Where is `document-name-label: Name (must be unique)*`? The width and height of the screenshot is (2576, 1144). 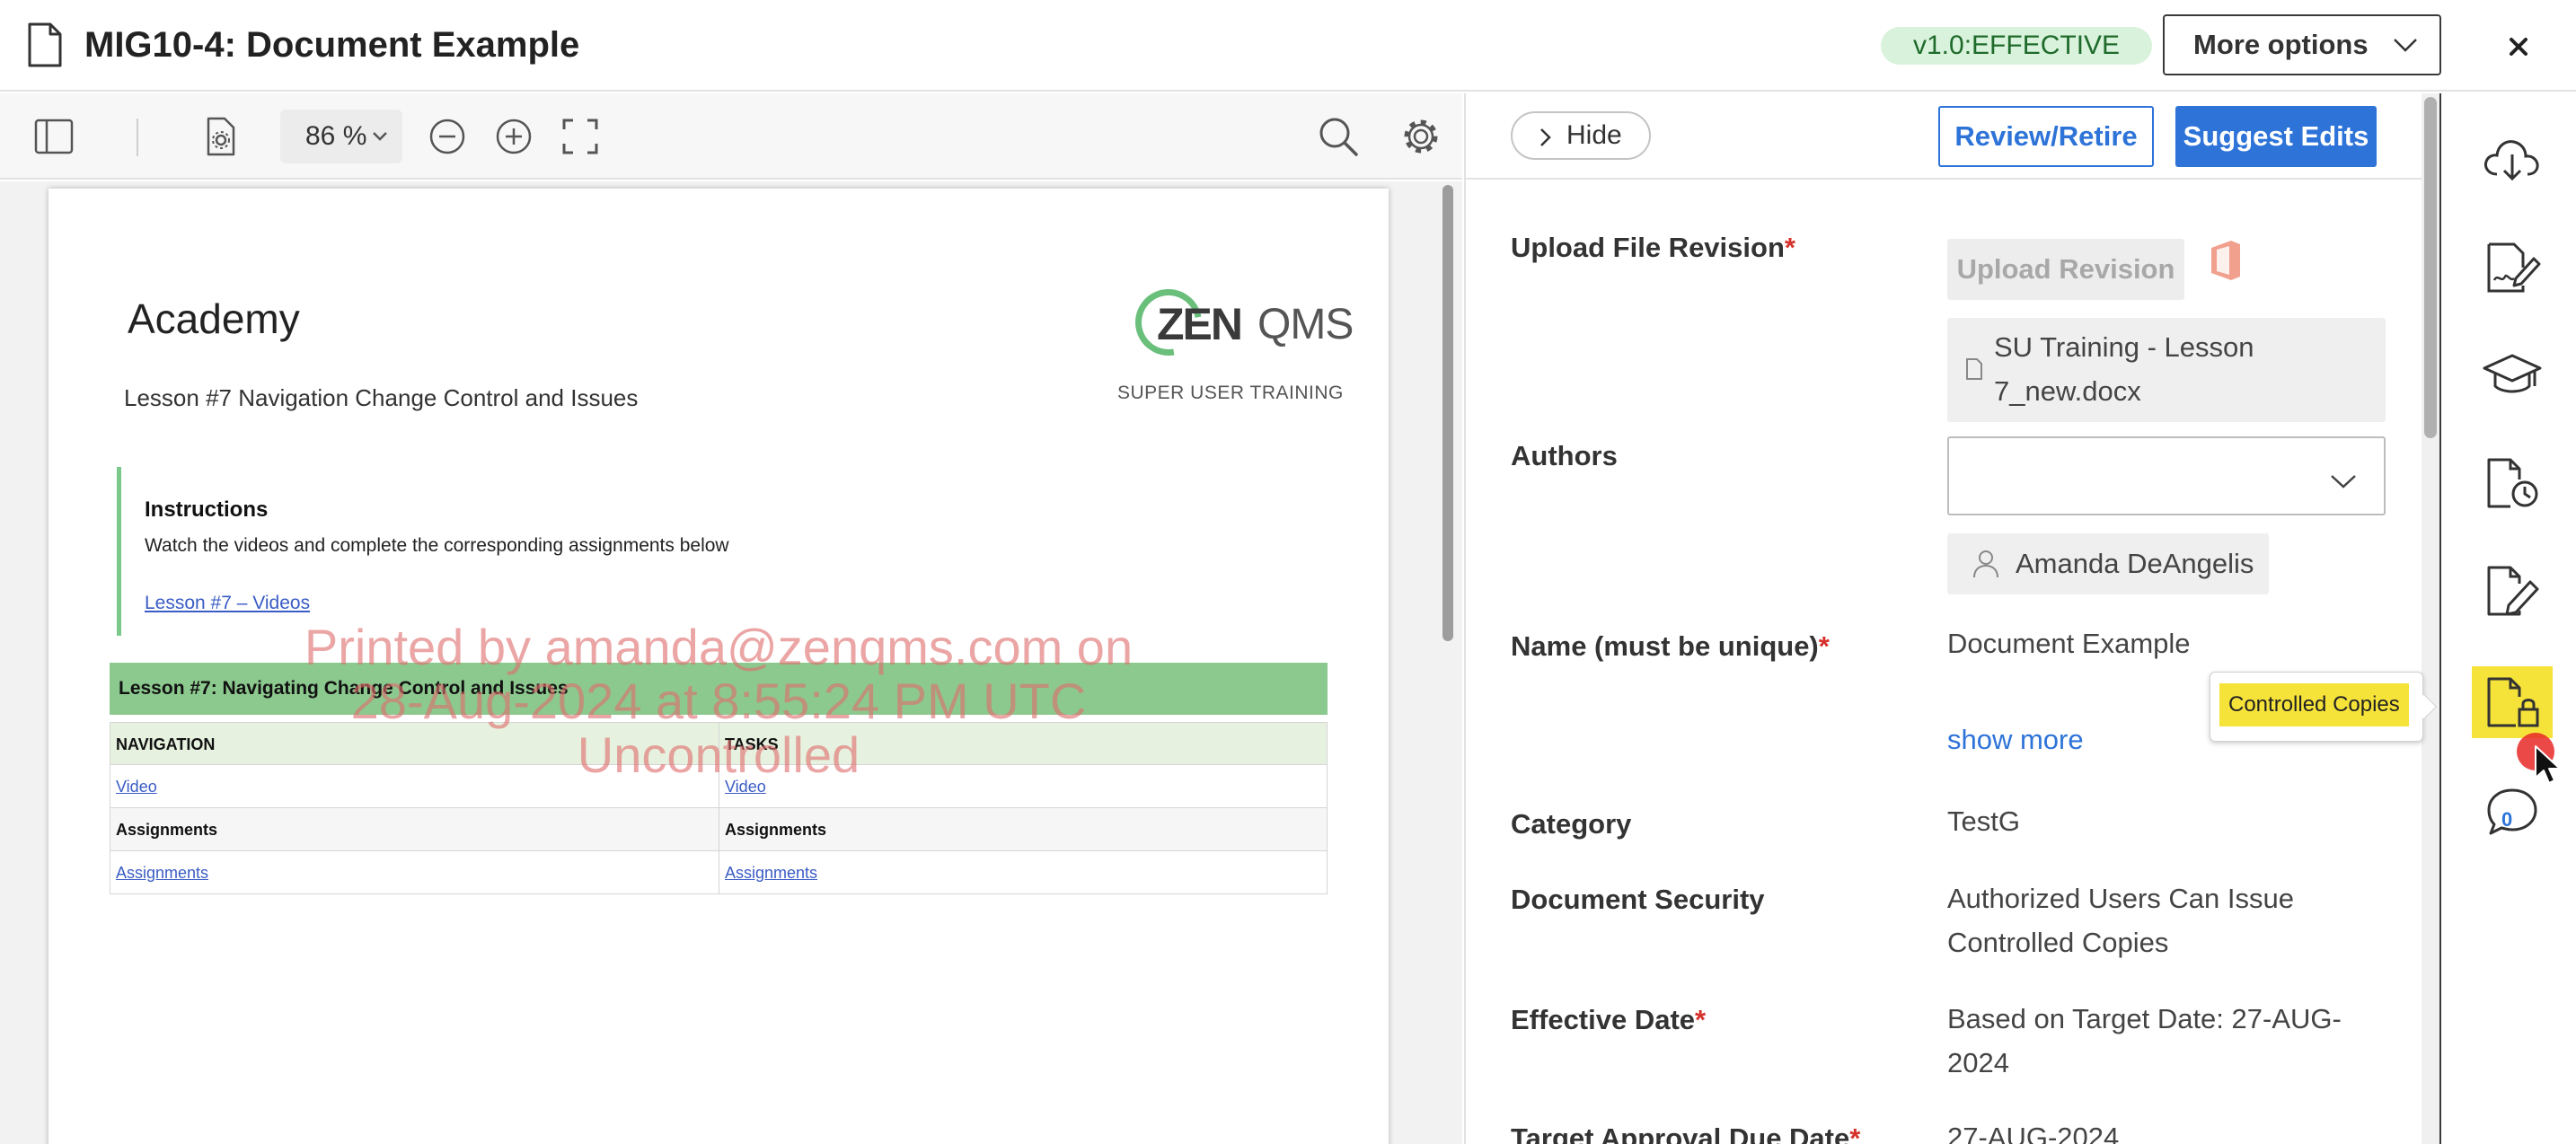 document-name-label: Name (must be unique)* is located at coordinates (1670, 646).